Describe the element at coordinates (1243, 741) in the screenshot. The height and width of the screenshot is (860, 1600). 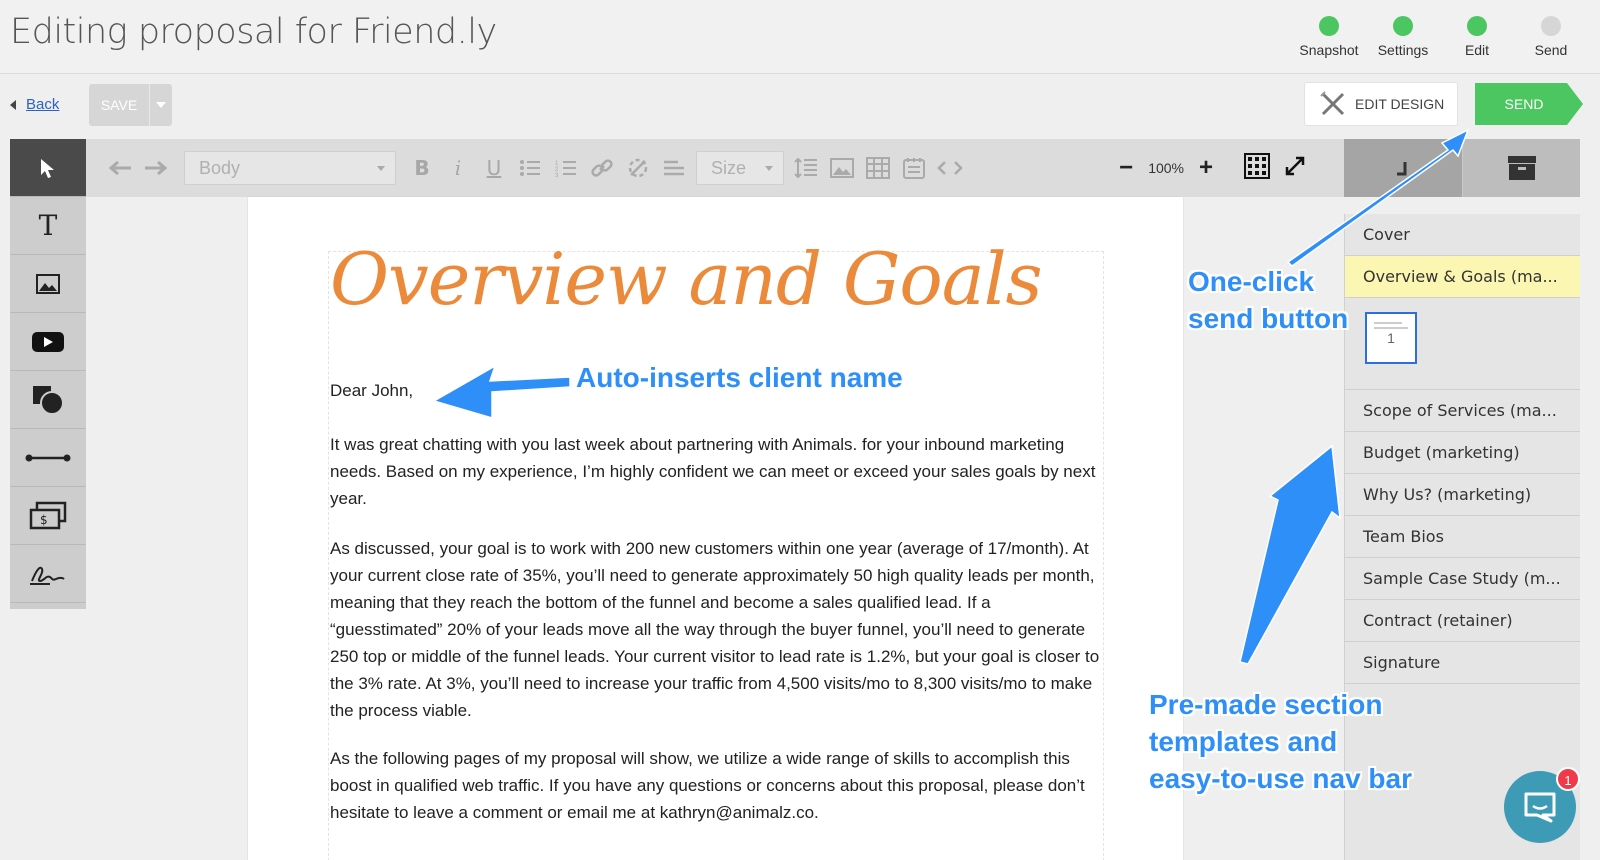
I see `annotation-nav-line-2: templates and` at that location.